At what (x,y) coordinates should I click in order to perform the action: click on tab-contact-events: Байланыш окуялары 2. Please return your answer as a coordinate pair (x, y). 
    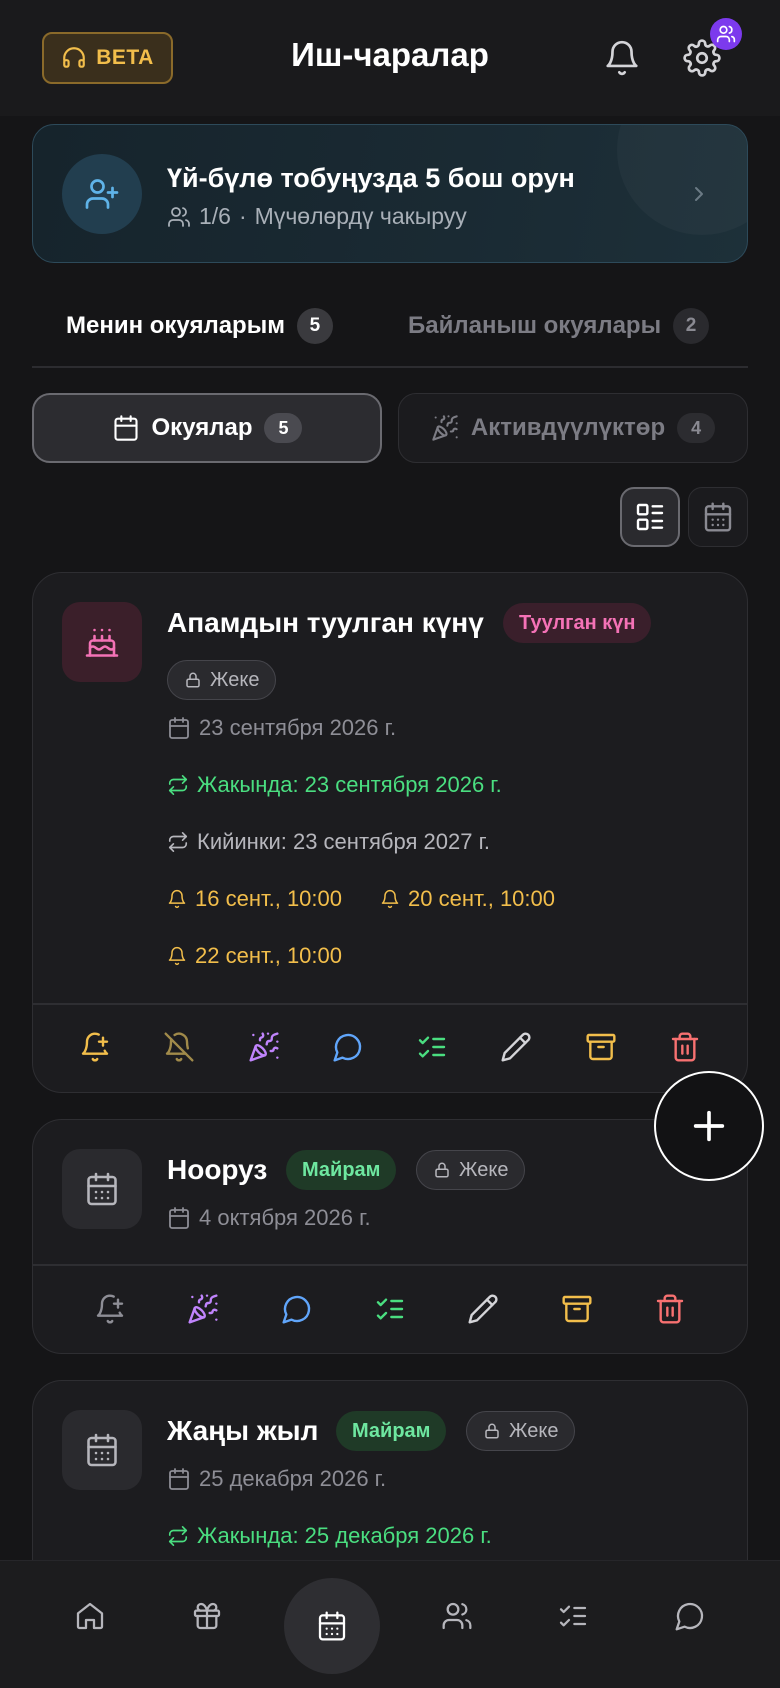
    Looking at the image, I should click on (559, 326).